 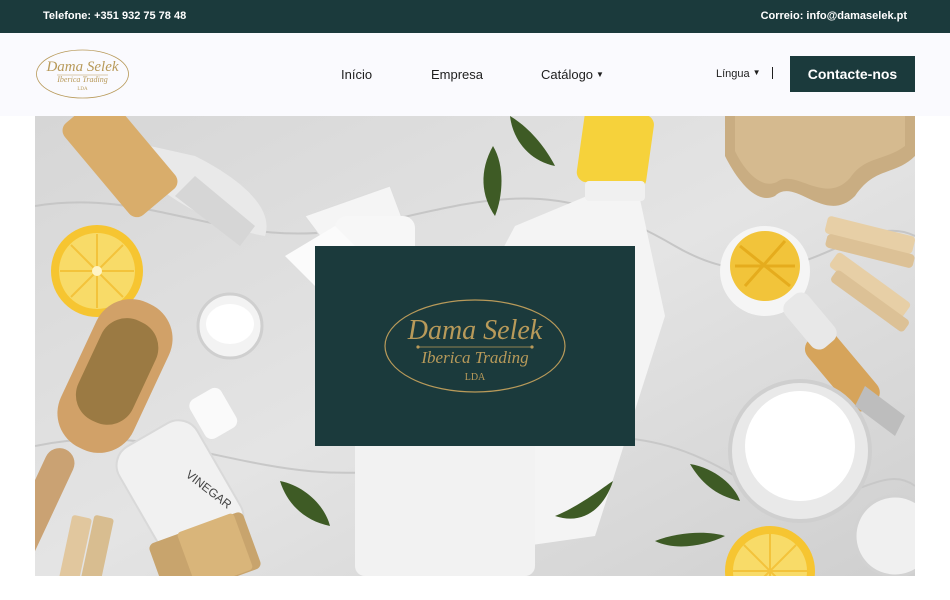 What do you see at coordinates (356, 74) in the screenshot?
I see `nav-item-inicio: Início` at bounding box center [356, 74].